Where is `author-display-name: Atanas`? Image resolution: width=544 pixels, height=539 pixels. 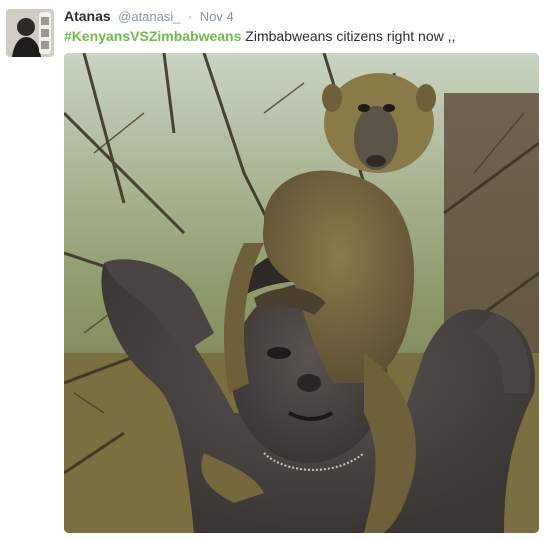 author-display-name: Atanas is located at coordinates (87, 16).